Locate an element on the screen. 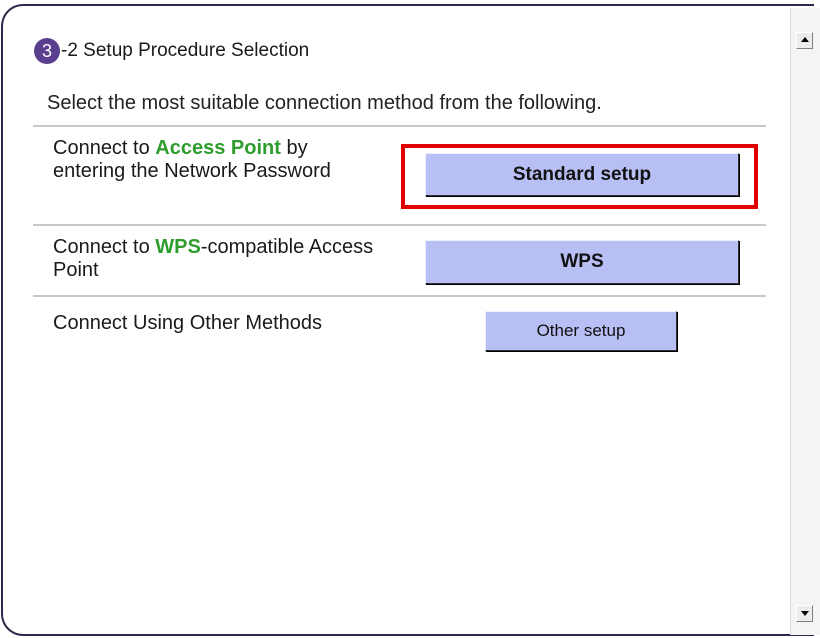 The width and height of the screenshot is (820, 638). scroll-up-button is located at coordinates (804, 40).